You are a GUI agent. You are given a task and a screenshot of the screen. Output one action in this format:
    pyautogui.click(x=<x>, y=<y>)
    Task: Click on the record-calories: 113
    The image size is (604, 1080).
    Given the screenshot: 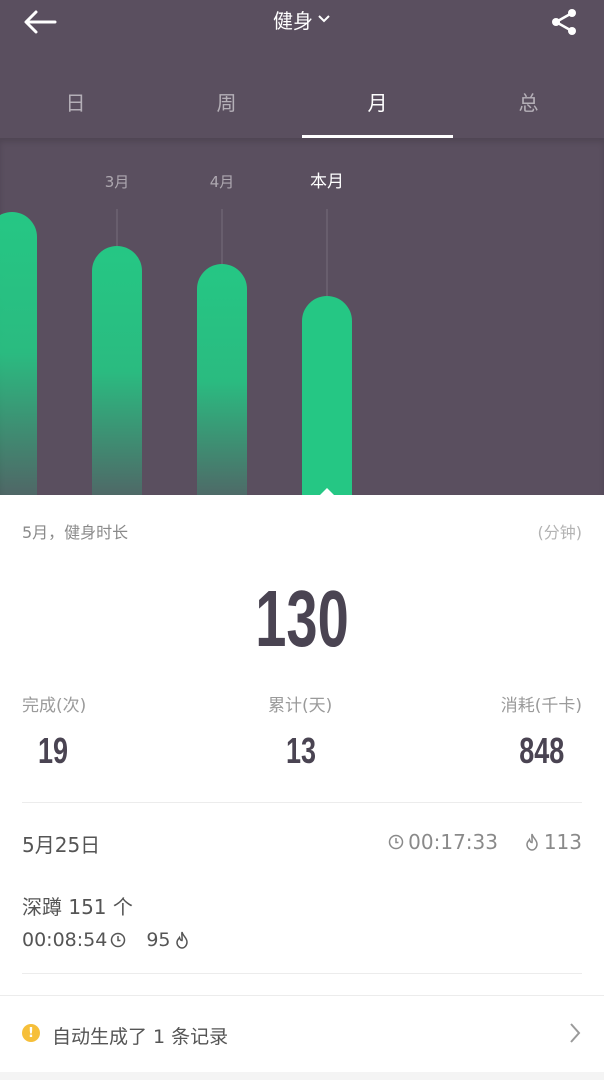 What is the action you would take?
    pyautogui.click(x=553, y=842)
    